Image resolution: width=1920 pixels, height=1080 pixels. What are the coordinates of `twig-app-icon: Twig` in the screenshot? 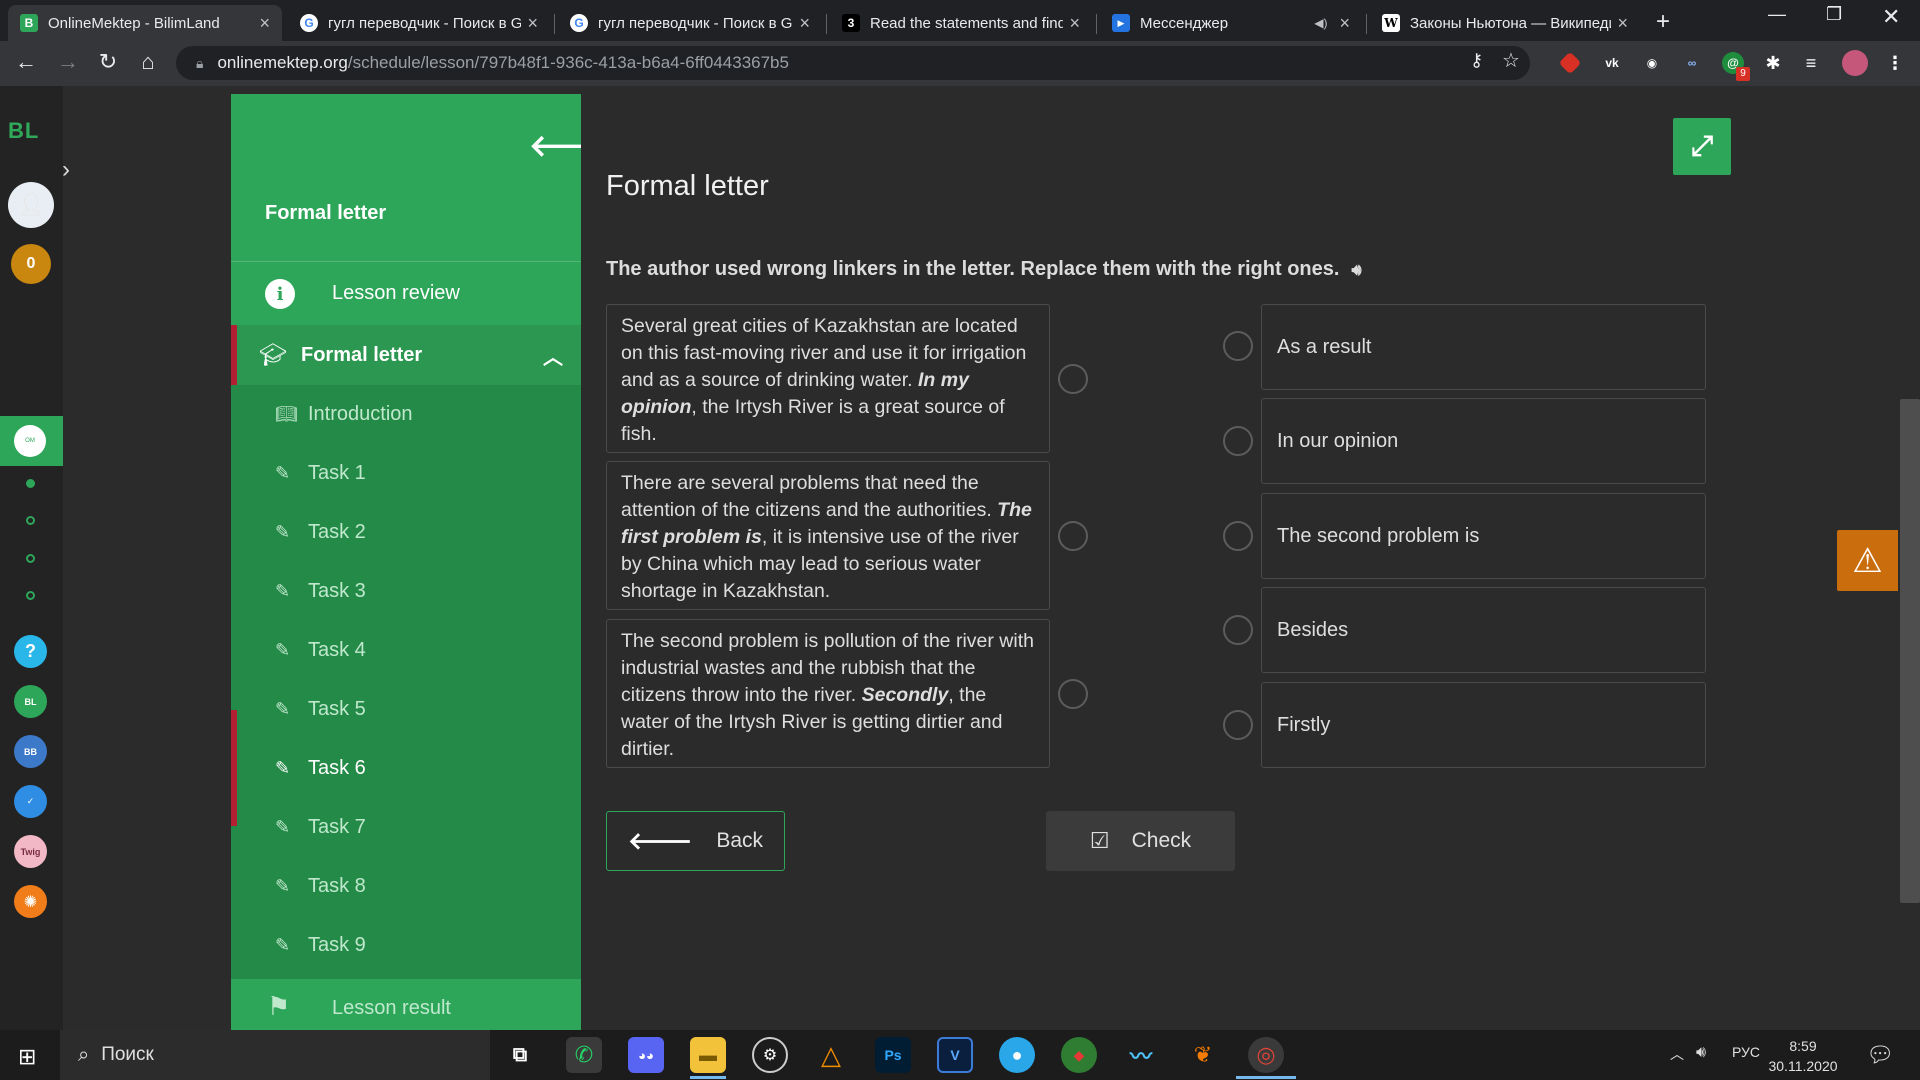 It's located at (30, 851).